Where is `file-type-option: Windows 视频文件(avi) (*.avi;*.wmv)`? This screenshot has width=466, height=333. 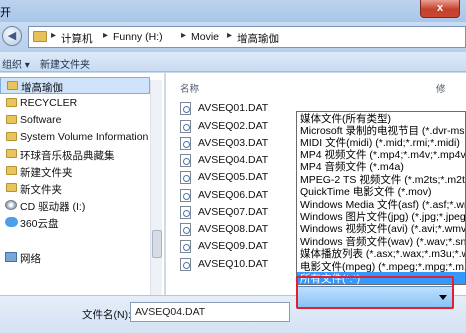
file-type-option: Windows 视频文件(avi) (*.avi;*.wmv) is located at coordinates (381, 229).